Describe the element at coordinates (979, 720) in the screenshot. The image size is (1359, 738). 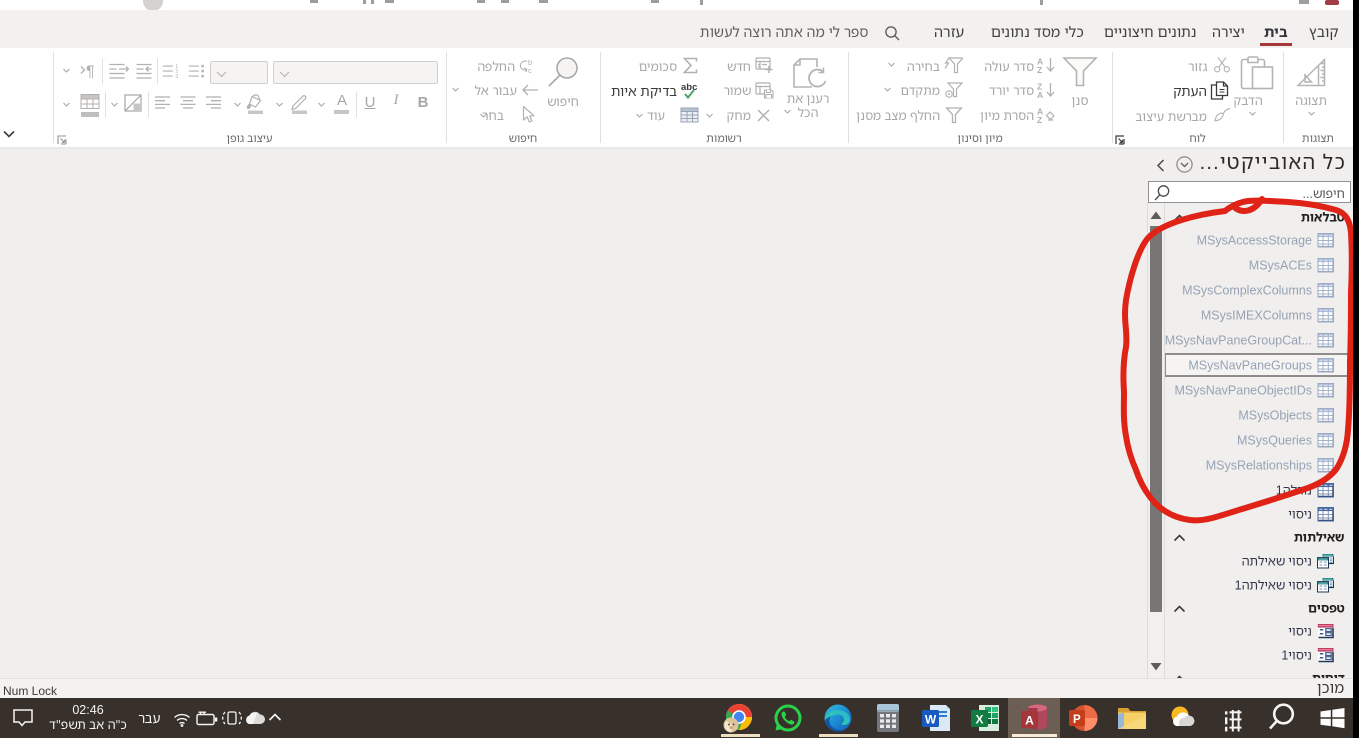
I see `svg-text: X` at that location.